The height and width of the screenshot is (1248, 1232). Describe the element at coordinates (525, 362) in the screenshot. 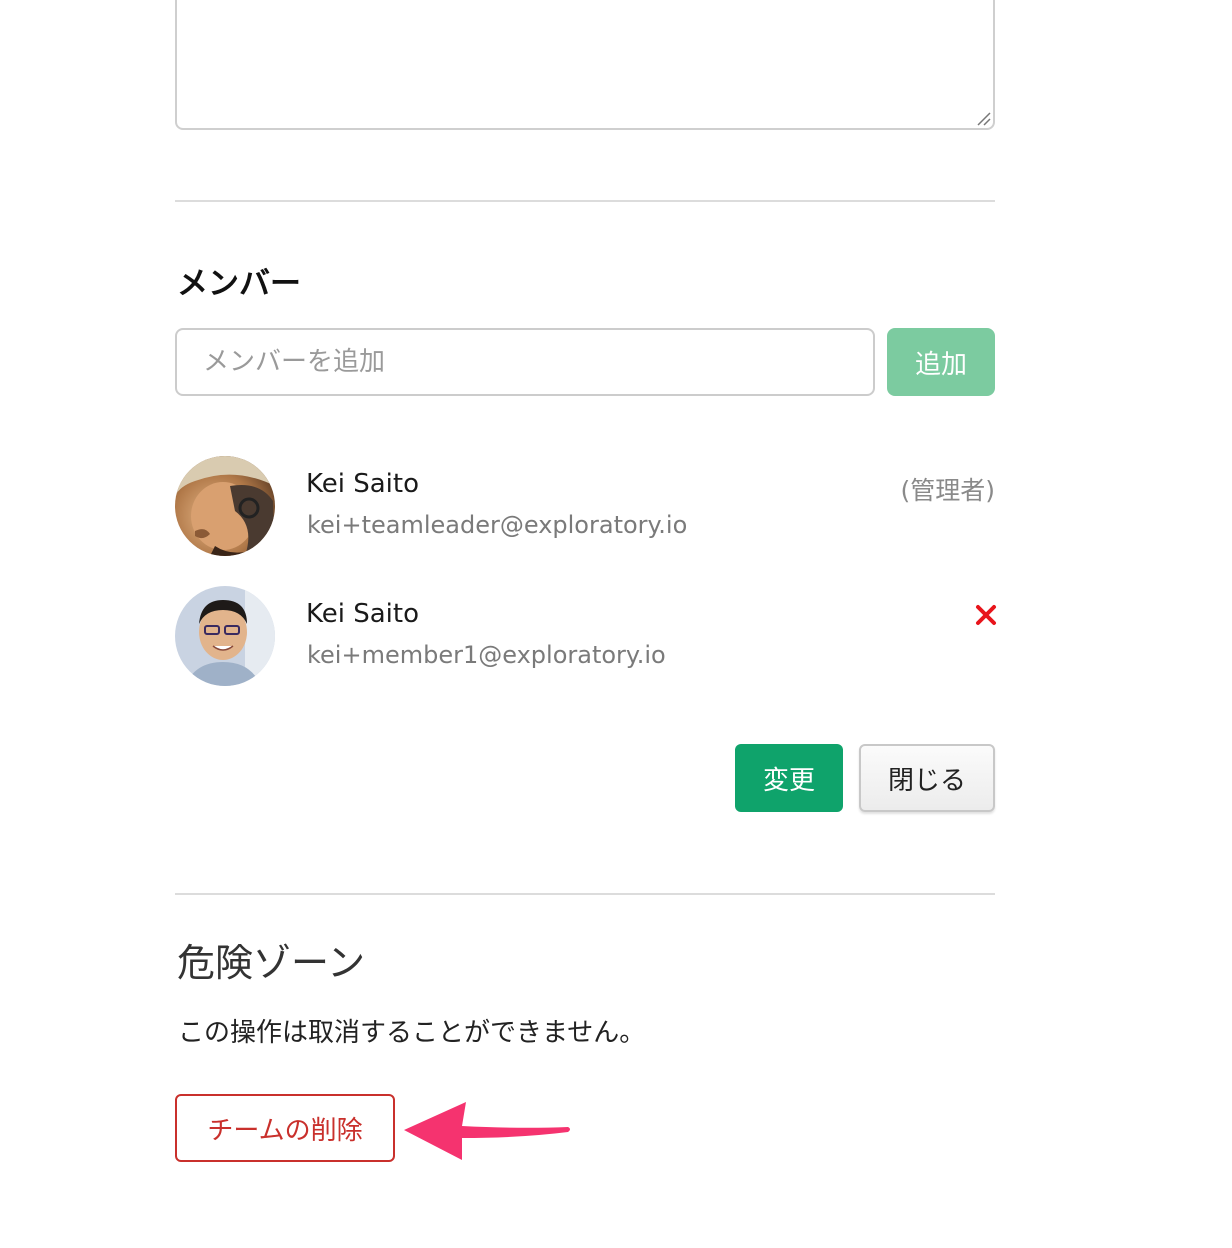

I see `add-member-input` at that location.